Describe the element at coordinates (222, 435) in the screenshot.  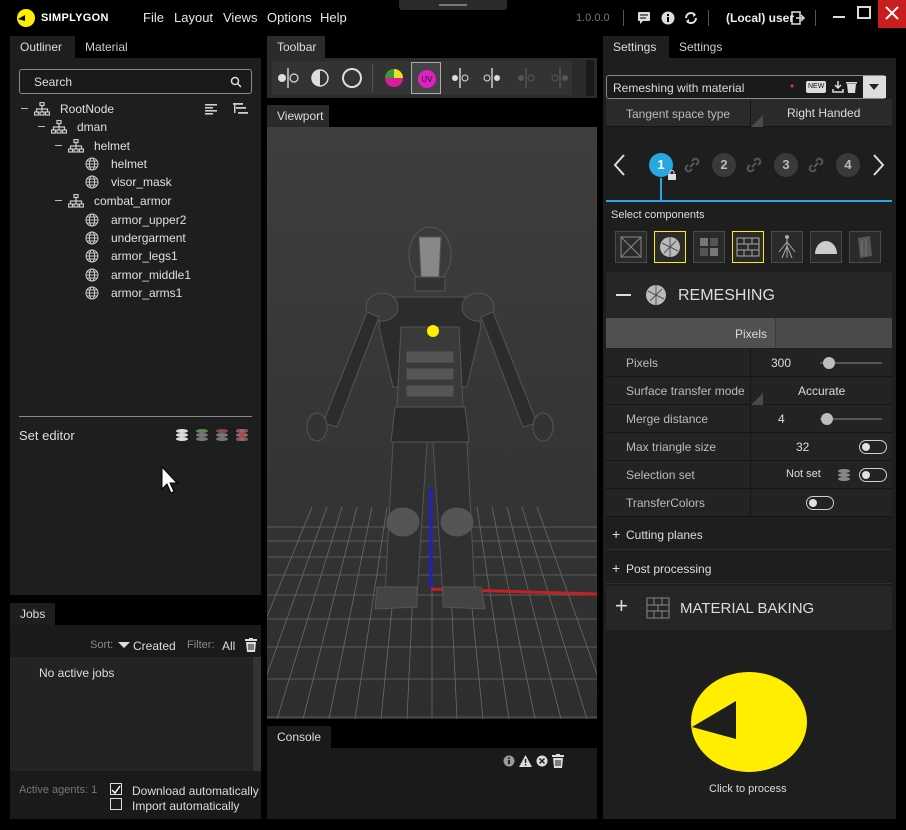
I see `set-remove-icon` at that location.